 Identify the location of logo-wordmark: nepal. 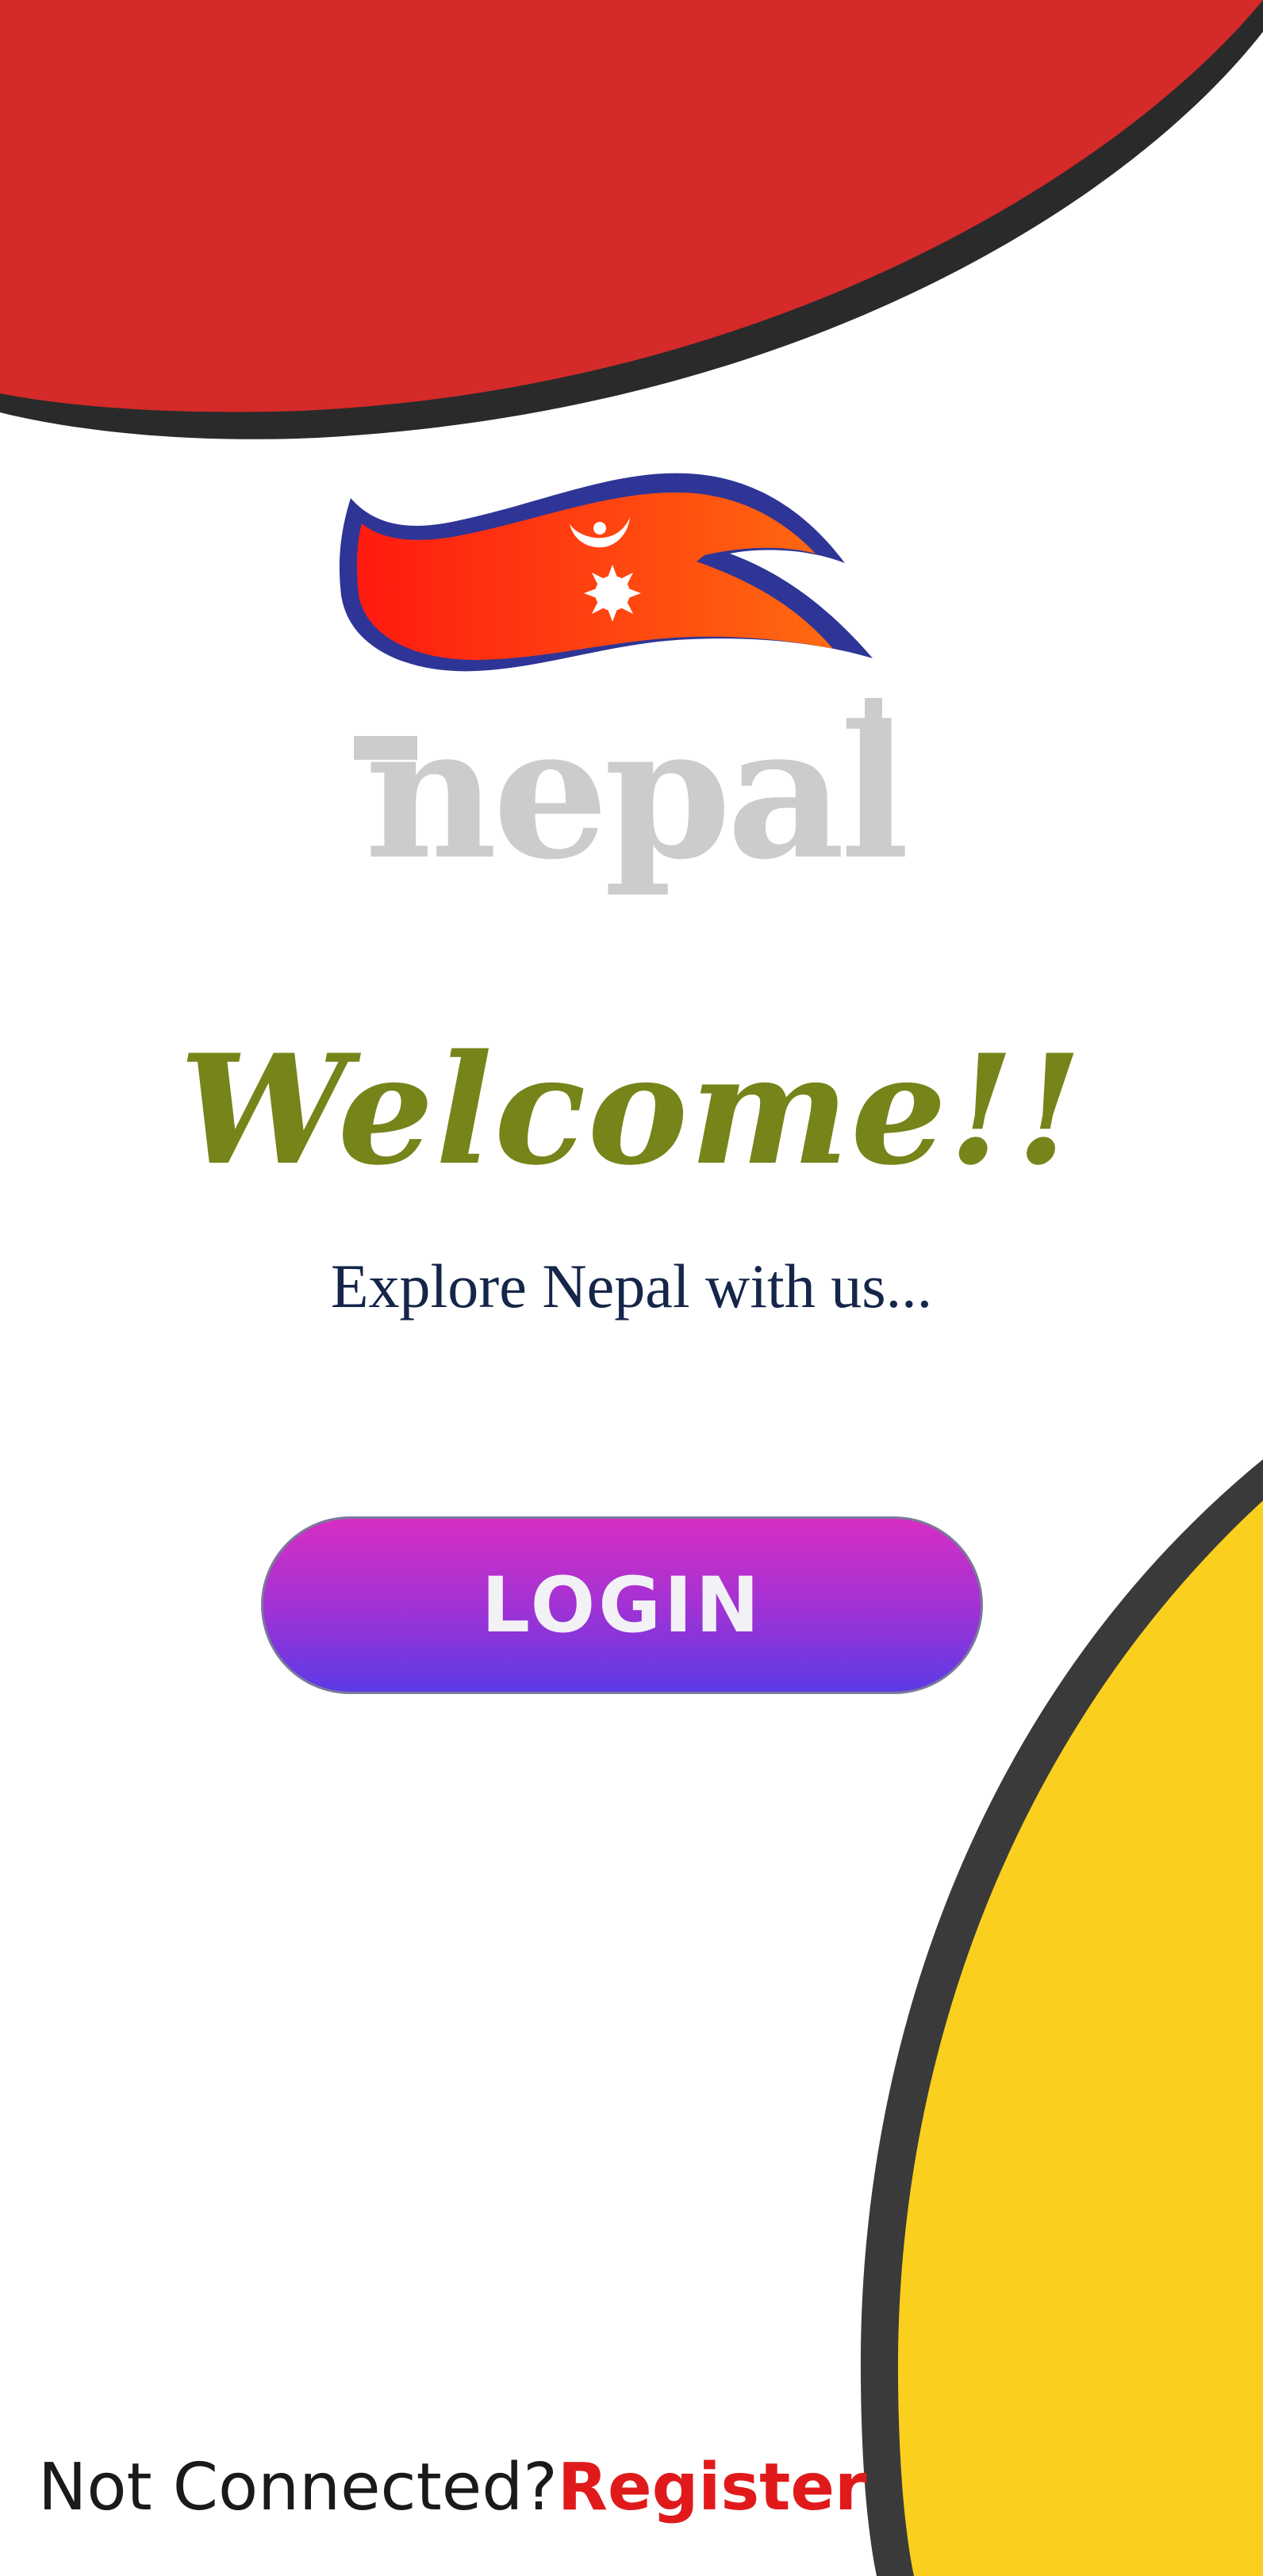
(635, 793).